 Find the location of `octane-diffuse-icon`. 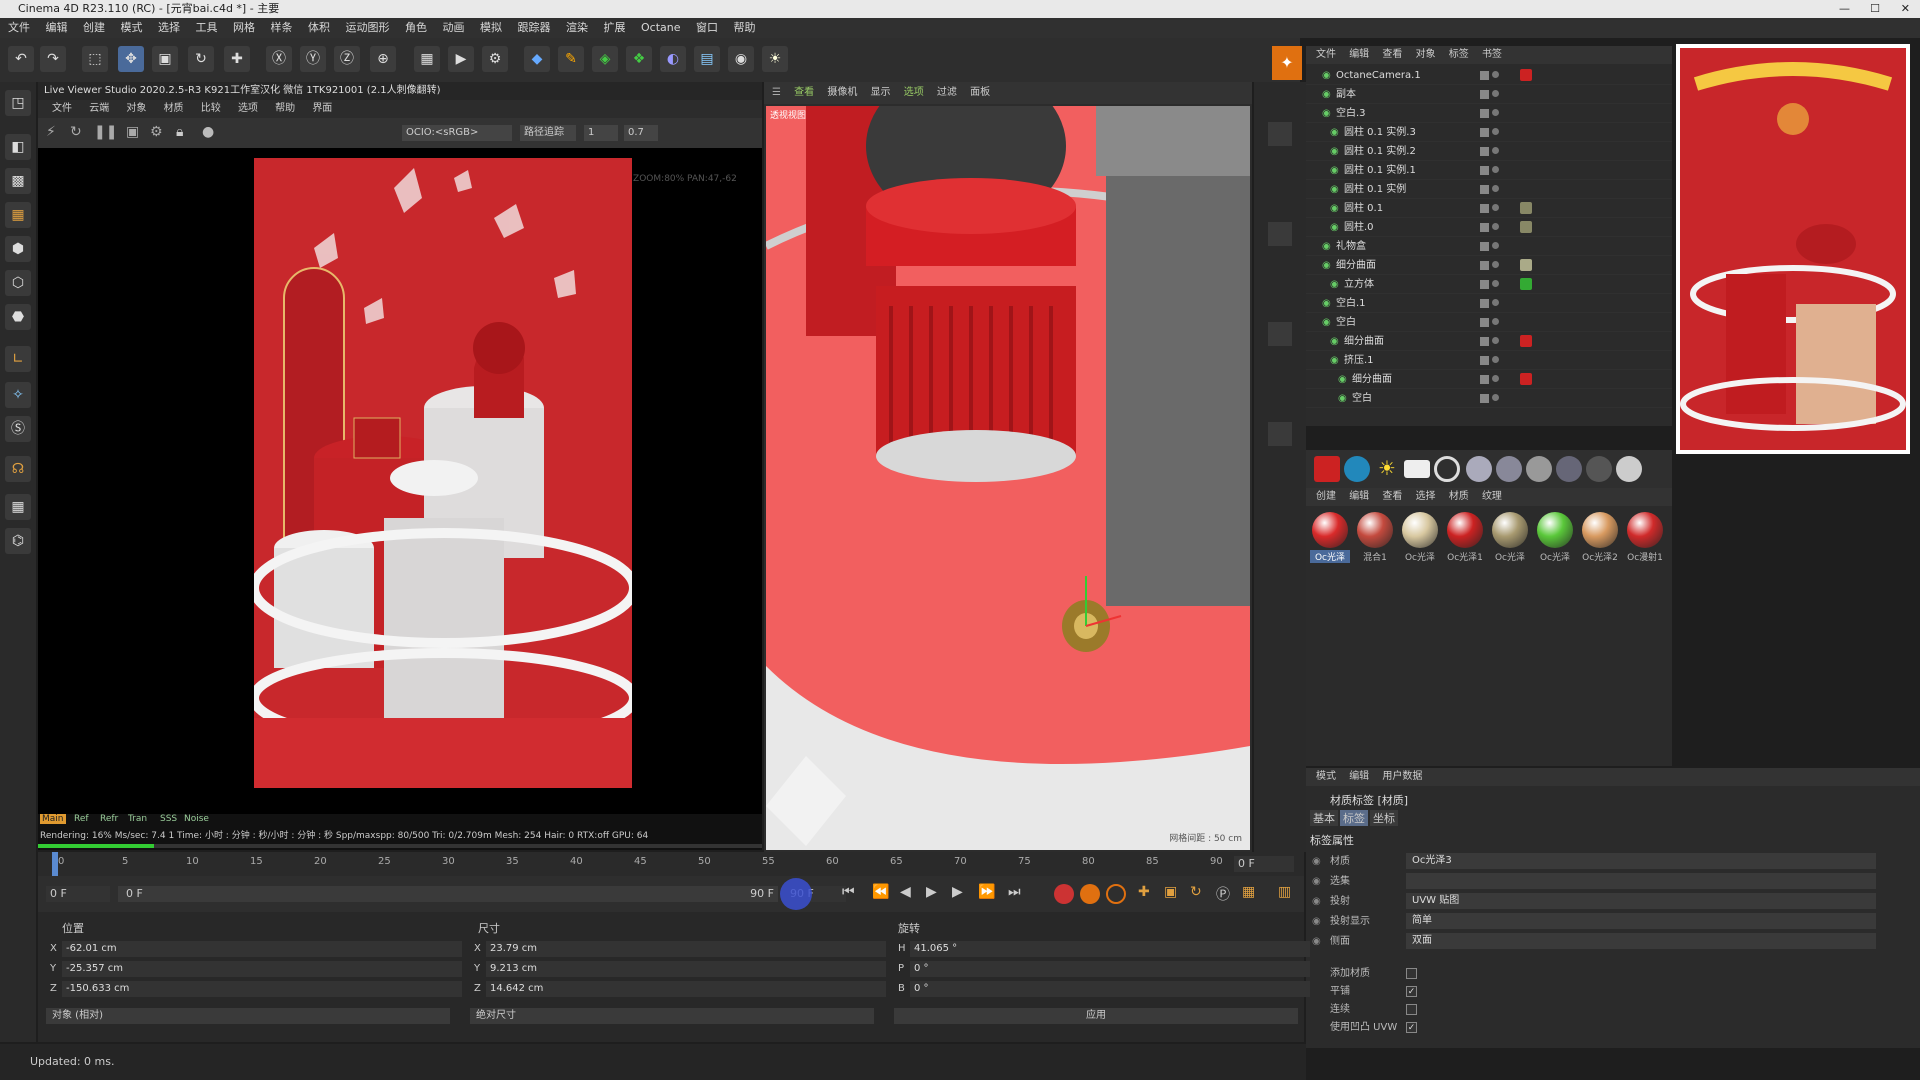

octane-diffuse-icon is located at coordinates (1629, 469).